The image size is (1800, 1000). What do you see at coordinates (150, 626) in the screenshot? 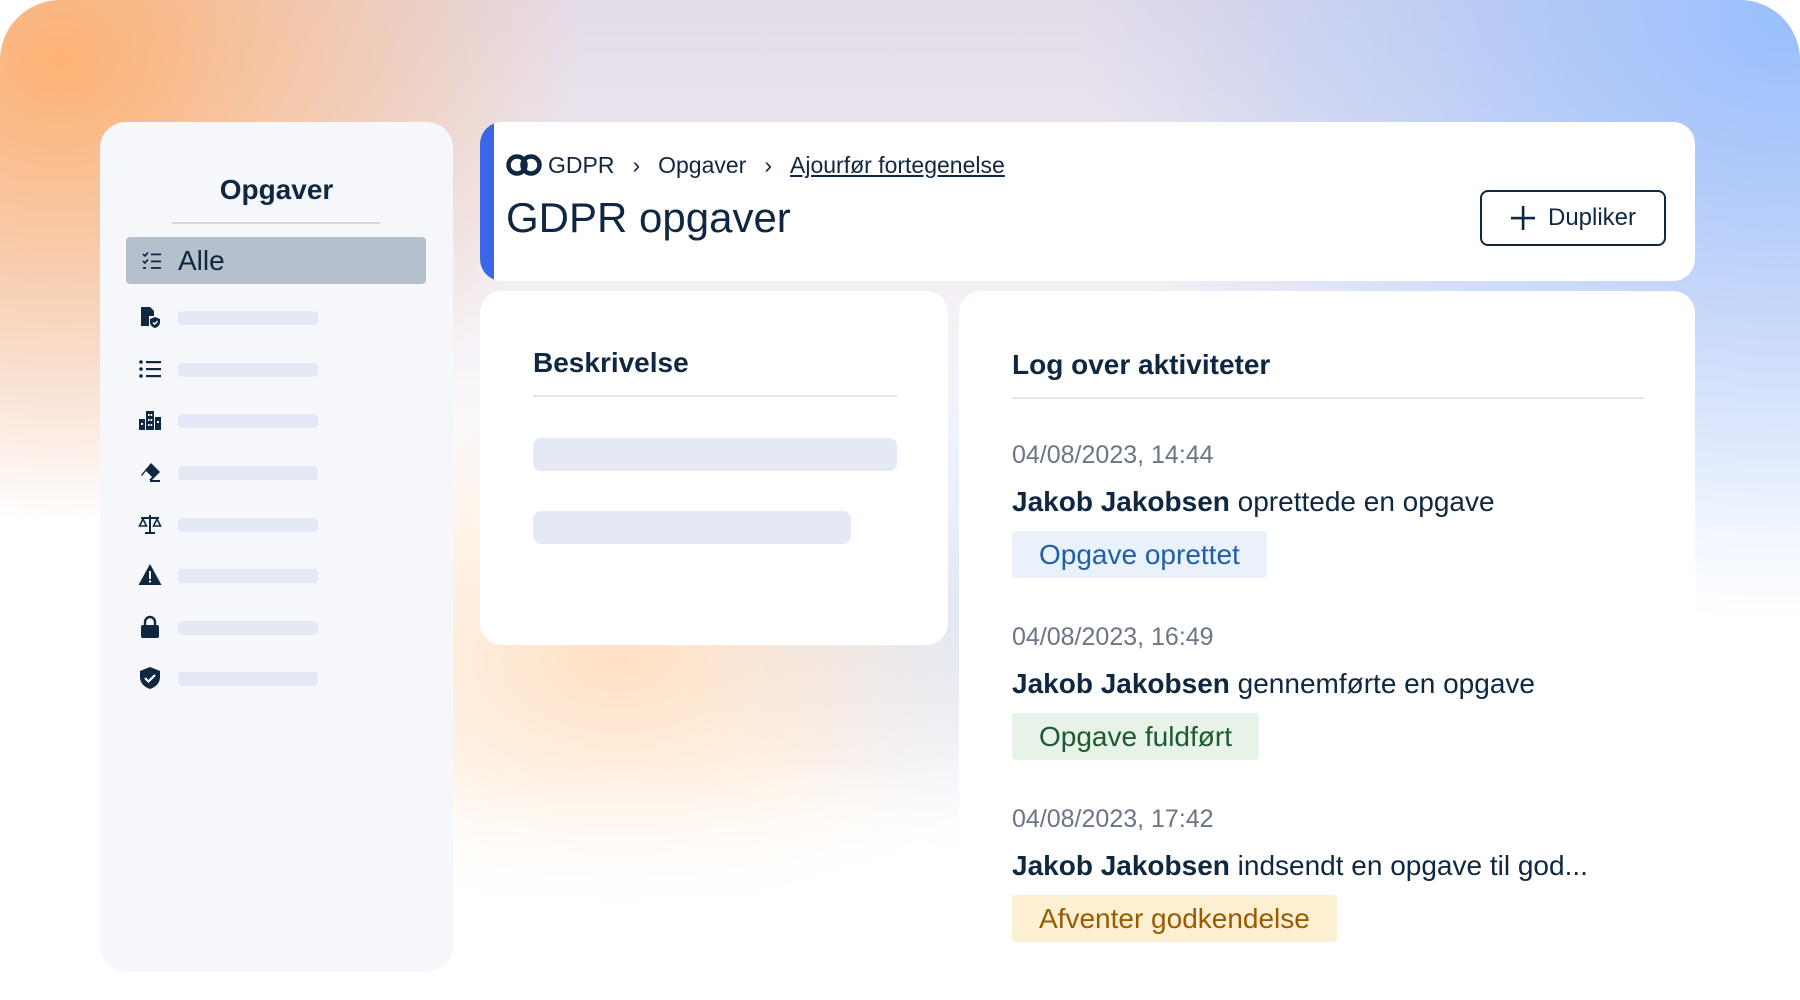
I see `lock-icon` at bounding box center [150, 626].